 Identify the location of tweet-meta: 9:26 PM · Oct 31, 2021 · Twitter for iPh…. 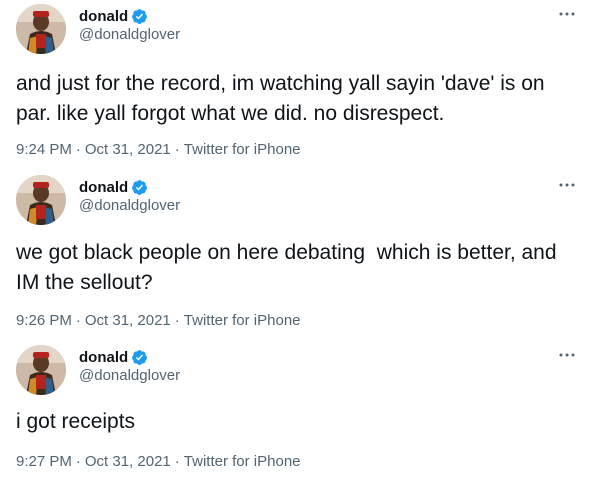
(158, 320).